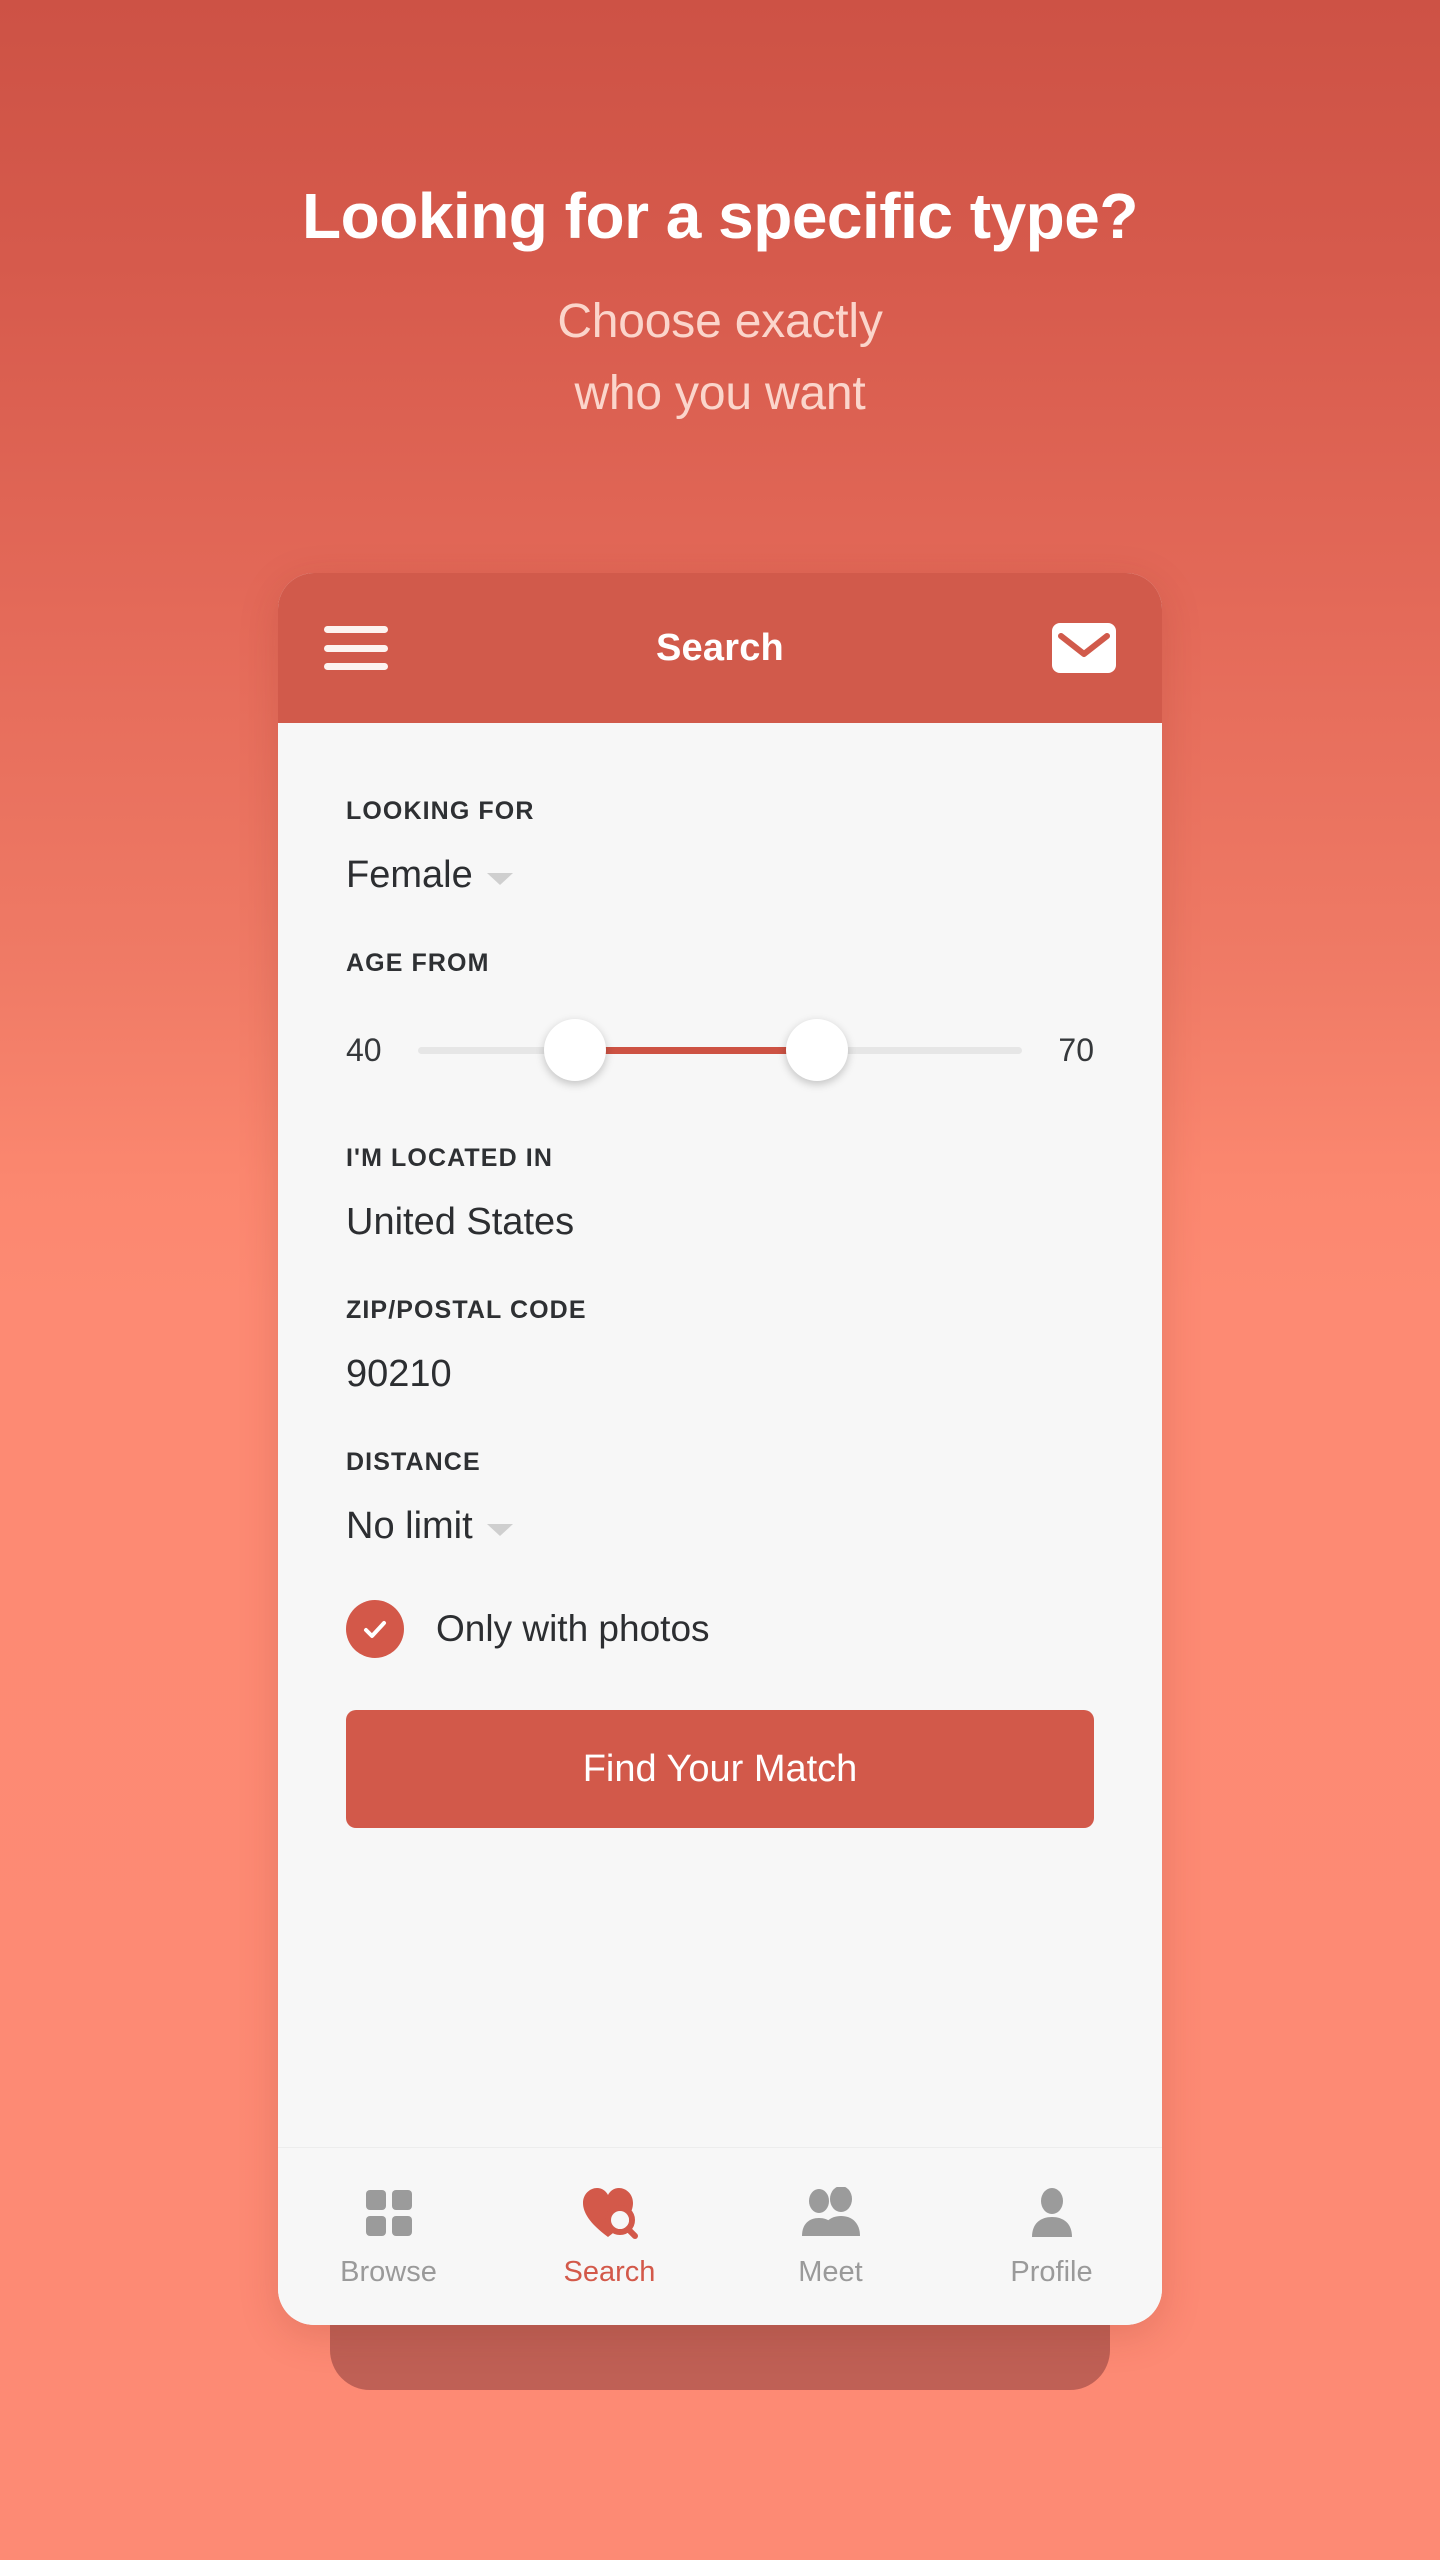 Image resolution: width=1440 pixels, height=2560 pixels. Describe the element at coordinates (466, 1310) in the screenshot. I see `field-zip-code-label: ZIP/POSTAL CODE` at that location.